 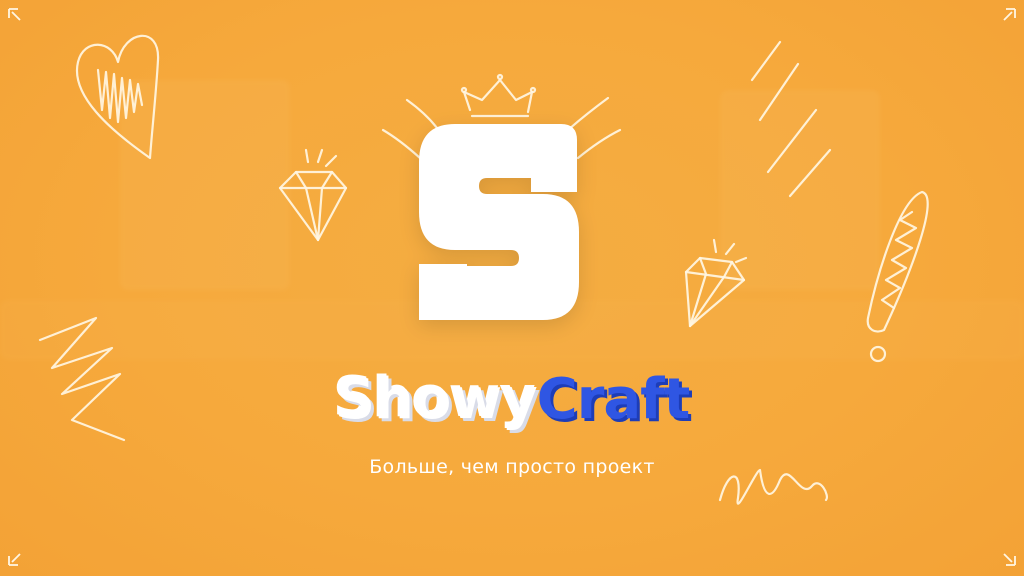 What do you see at coordinates (897, 276) in the screenshot?
I see `exclamation-icon` at bounding box center [897, 276].